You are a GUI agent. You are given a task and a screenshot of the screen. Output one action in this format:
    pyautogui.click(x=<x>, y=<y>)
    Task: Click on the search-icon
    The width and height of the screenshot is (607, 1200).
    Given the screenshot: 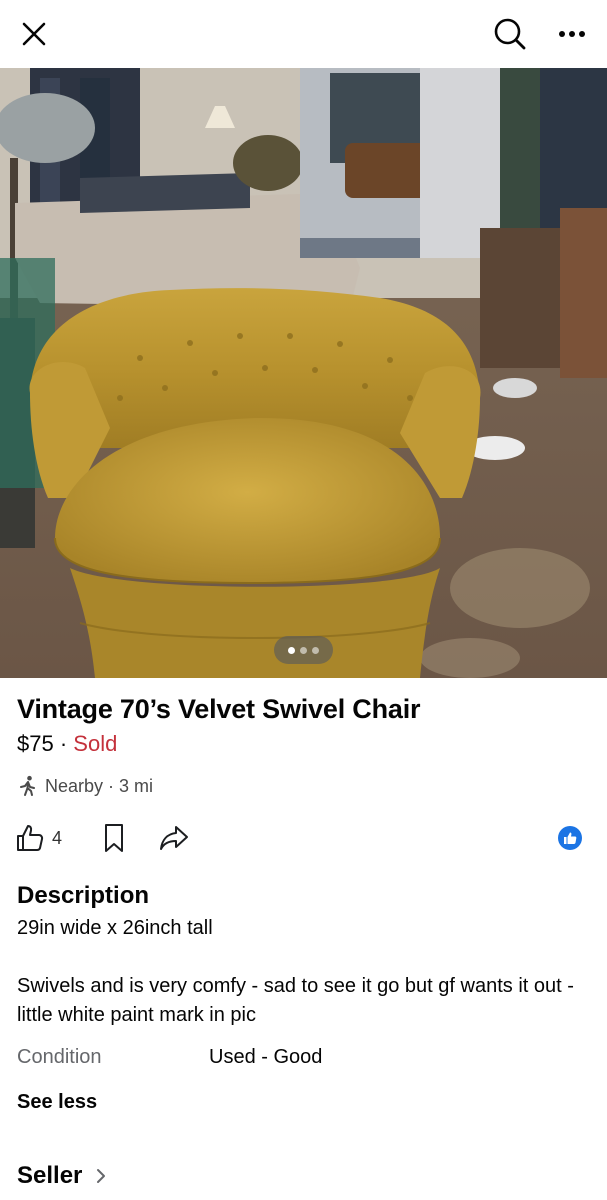 What is the action you would take?
    pyautogui.click(x=510, y=34)
    